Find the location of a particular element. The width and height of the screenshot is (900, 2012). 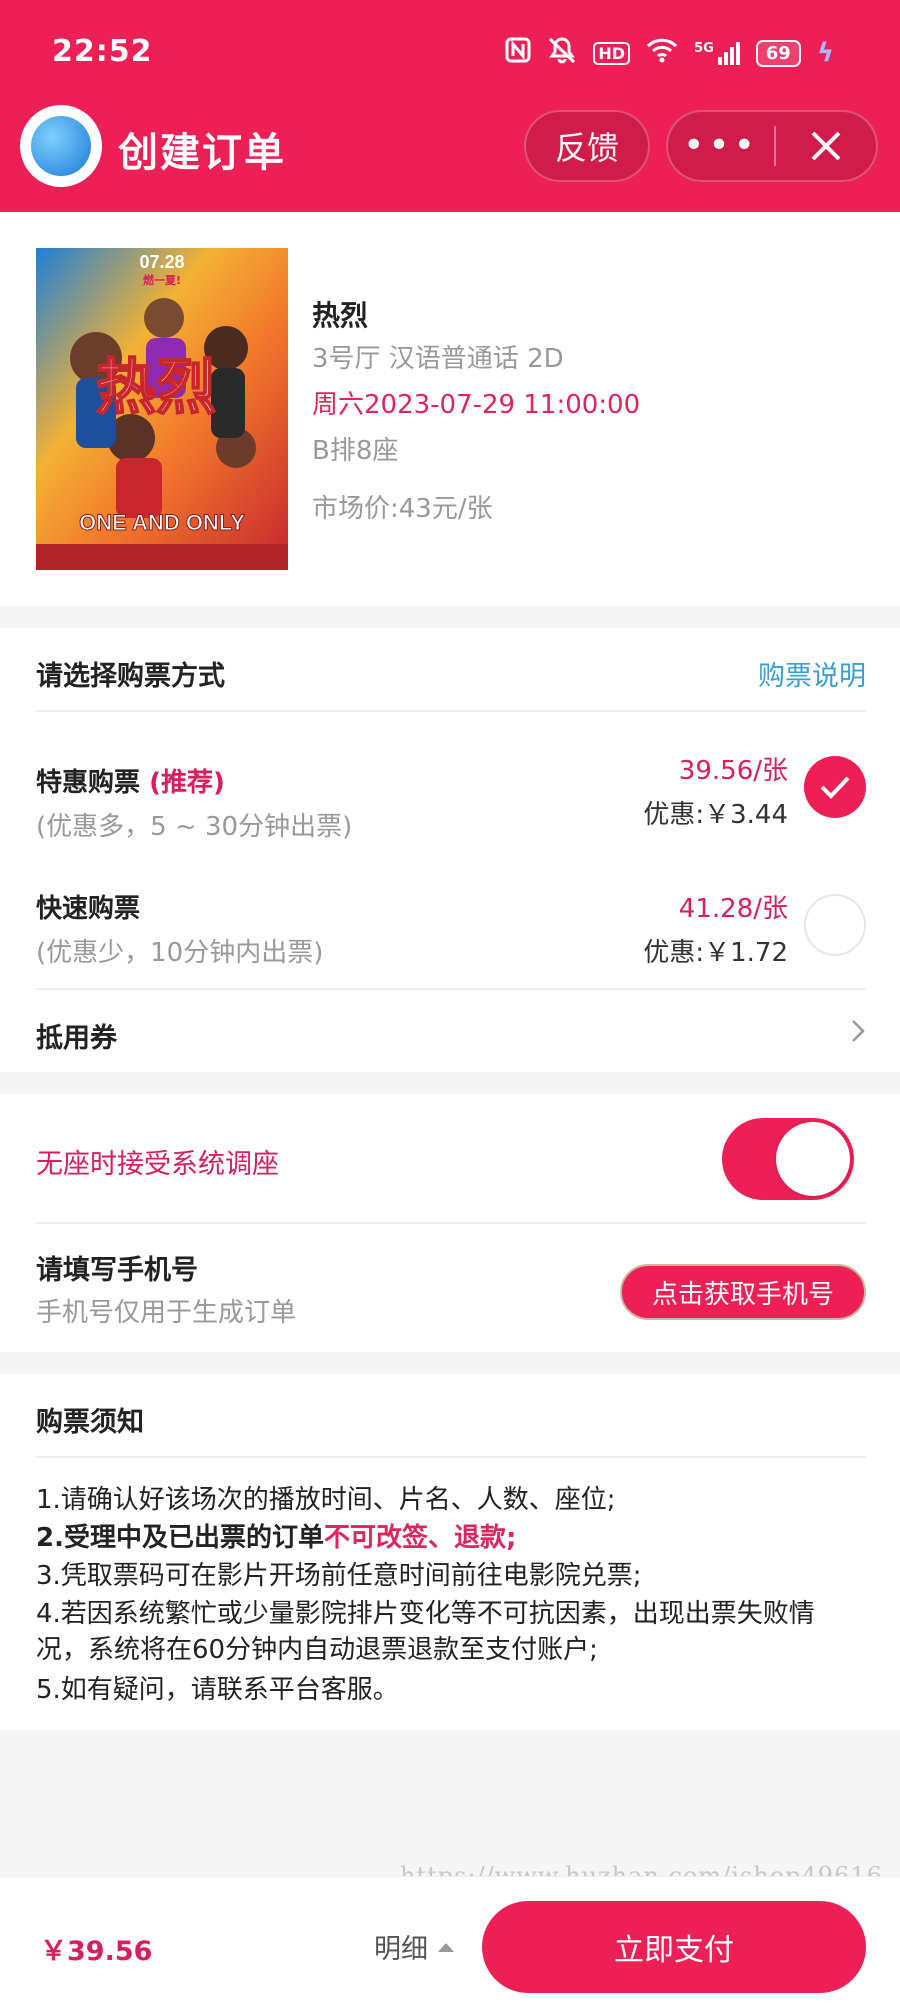

option-discount: 优惠:￥1.72 is located at coordinates (715, 953).